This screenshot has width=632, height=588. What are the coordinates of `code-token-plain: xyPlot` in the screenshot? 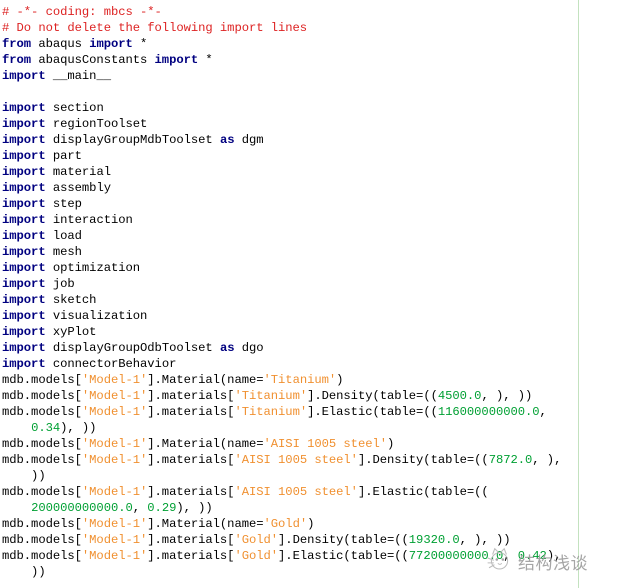 It's located at (71, 332).